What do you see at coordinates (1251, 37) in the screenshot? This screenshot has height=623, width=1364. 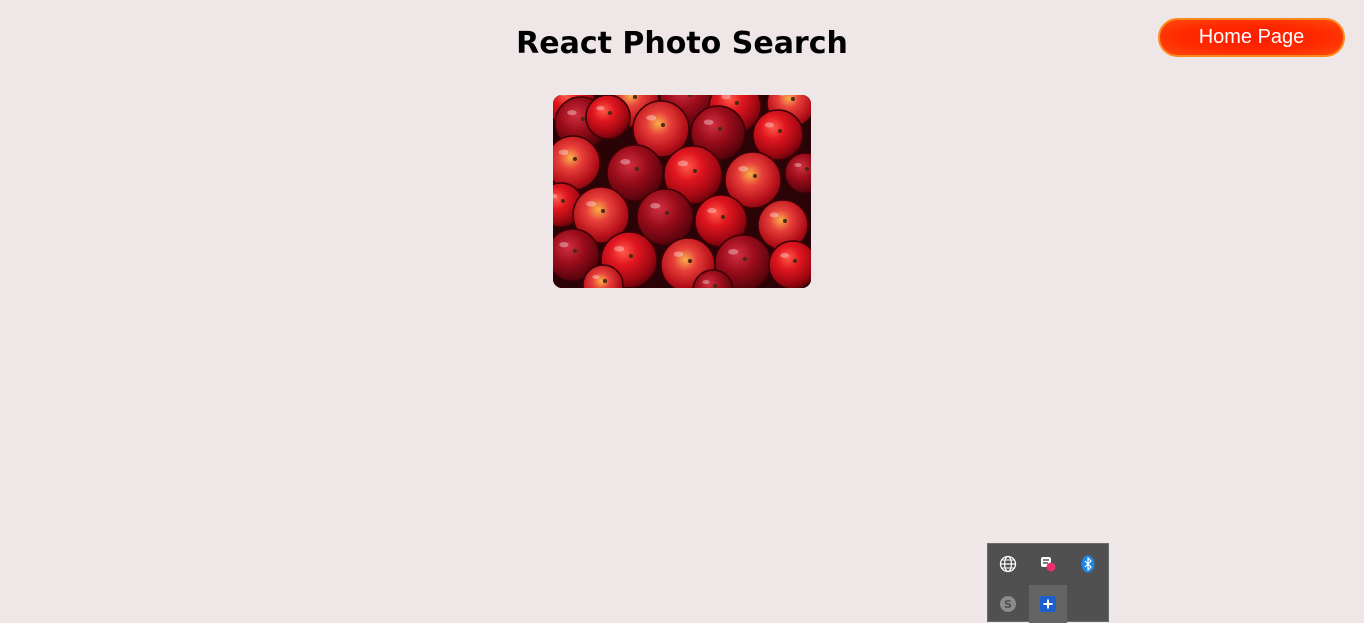 I see `home-page-button: Home Page` at bounding box center [1251, 37].